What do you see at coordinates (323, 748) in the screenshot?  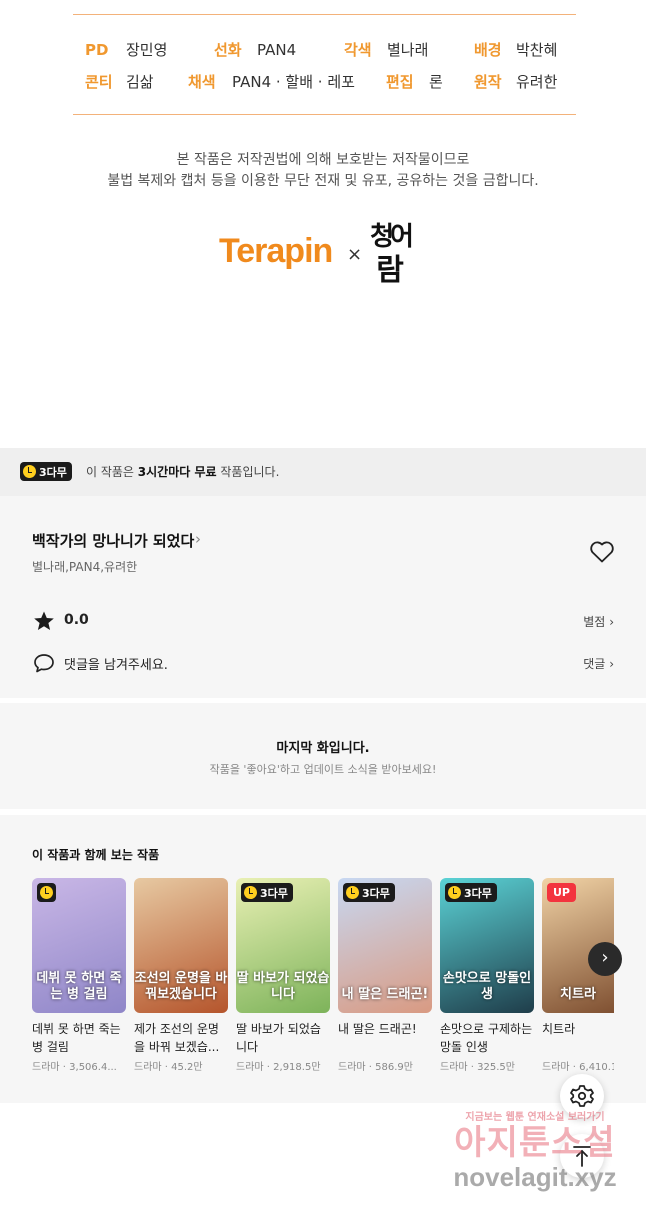 I see `last-episode-title: 마지막 화입니다.` at bounding box center [323, 748].